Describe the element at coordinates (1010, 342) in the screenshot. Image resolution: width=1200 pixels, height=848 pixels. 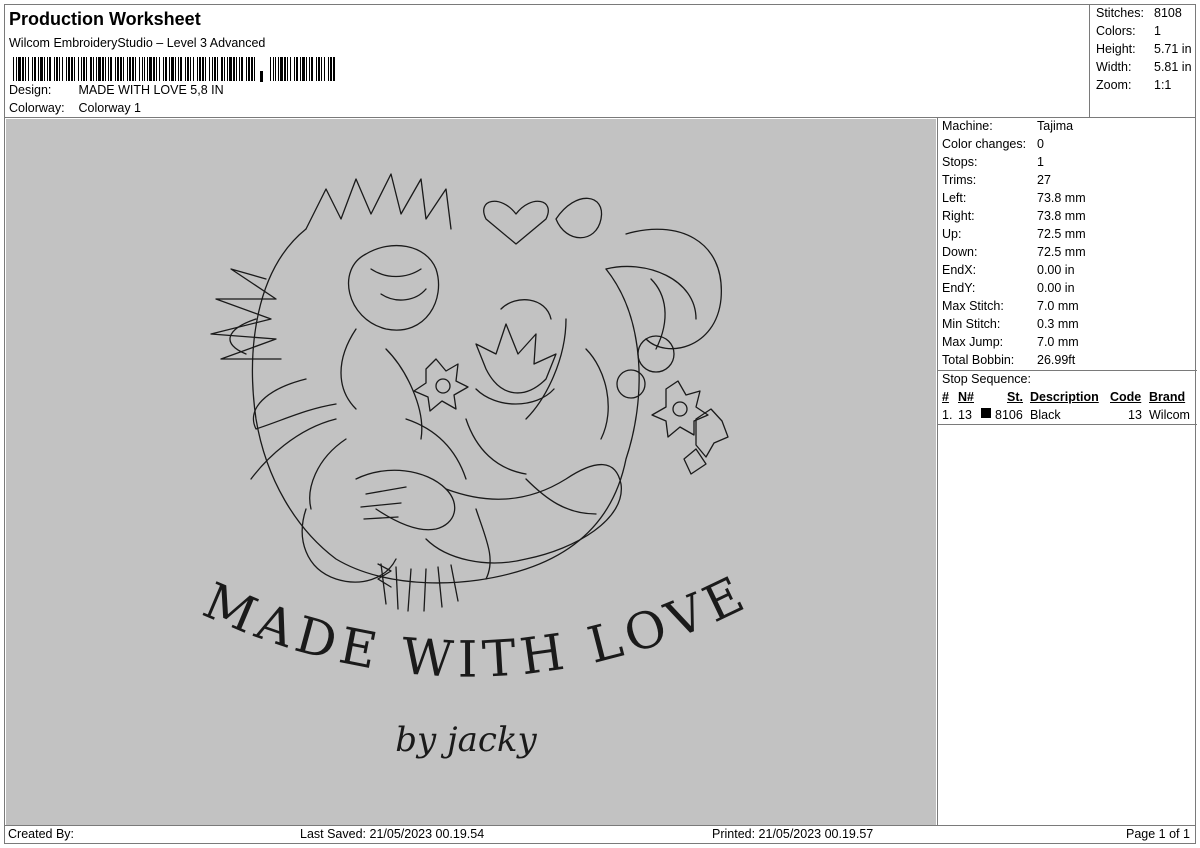
I see `spec-max-jump: Max Jump: 7.0 mm` at that location.